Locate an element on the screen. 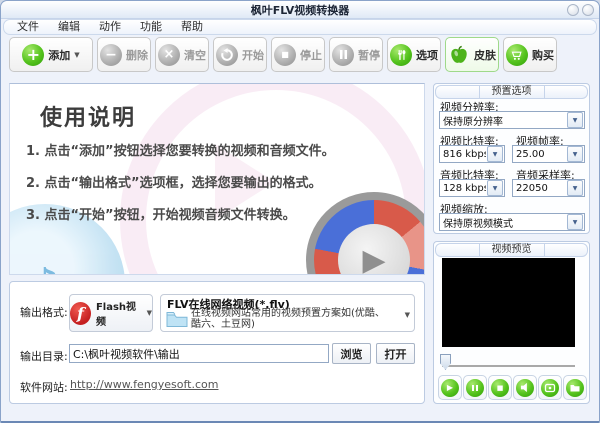  website-label: 软件网站: is located at coordinates (44, 387).